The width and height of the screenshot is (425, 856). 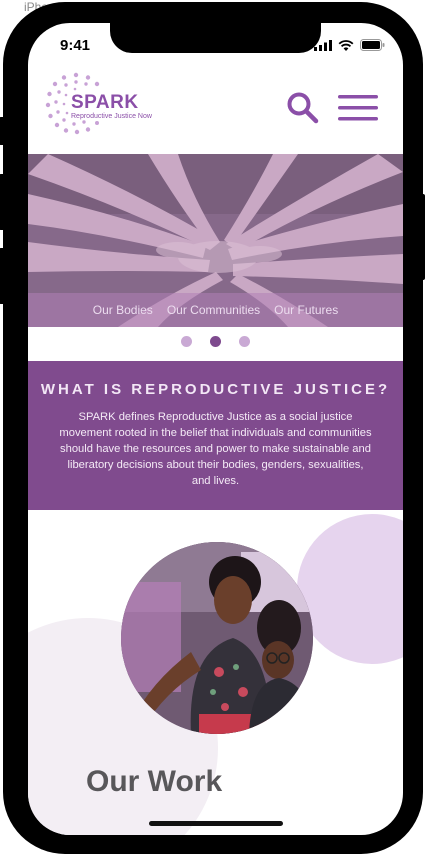 I want to click on carousel-dots, so click(x=215, y=341).